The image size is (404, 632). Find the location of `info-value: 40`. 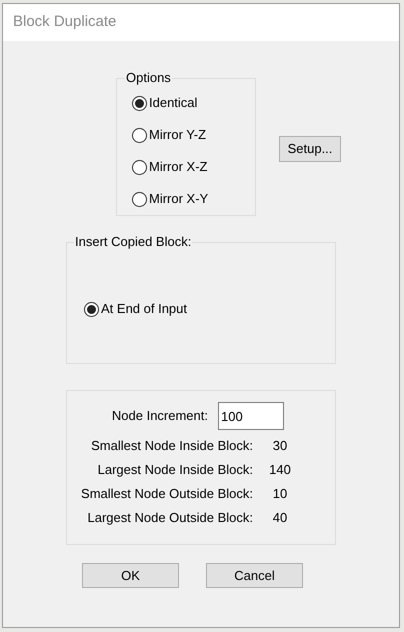

info-value: 40 is located at coordinates (280, 518).